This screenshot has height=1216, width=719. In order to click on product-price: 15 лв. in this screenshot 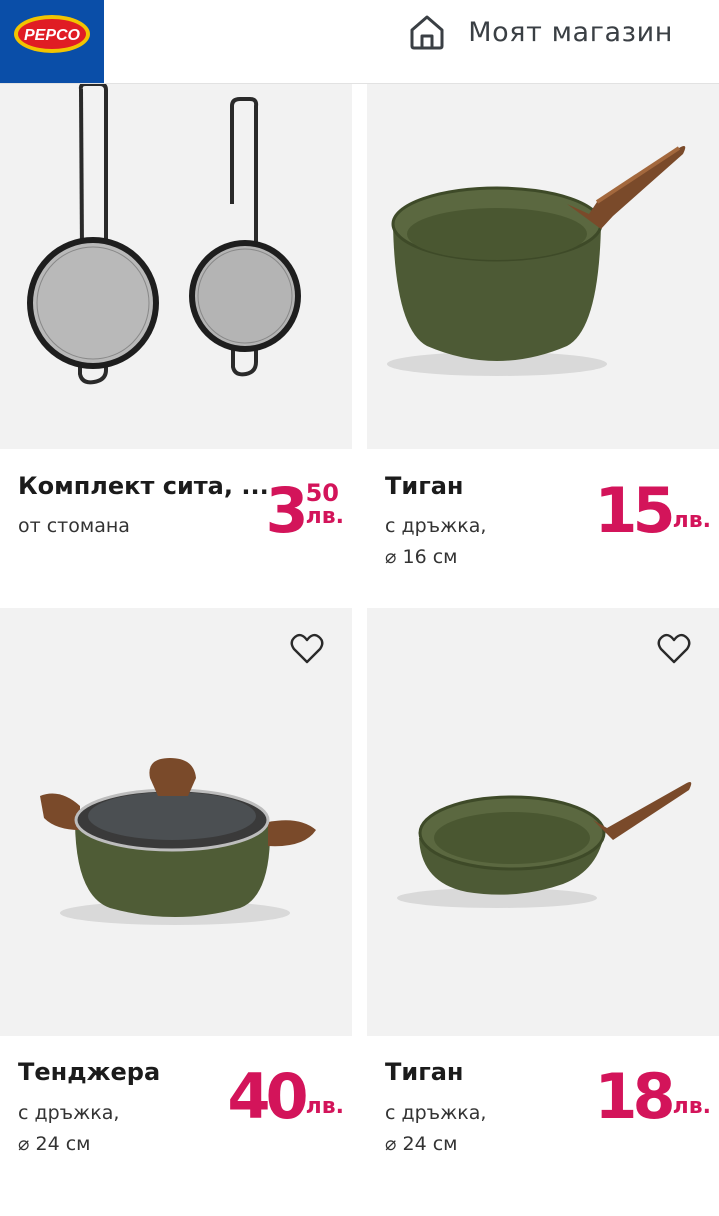, I will do `click(652, 511)`.